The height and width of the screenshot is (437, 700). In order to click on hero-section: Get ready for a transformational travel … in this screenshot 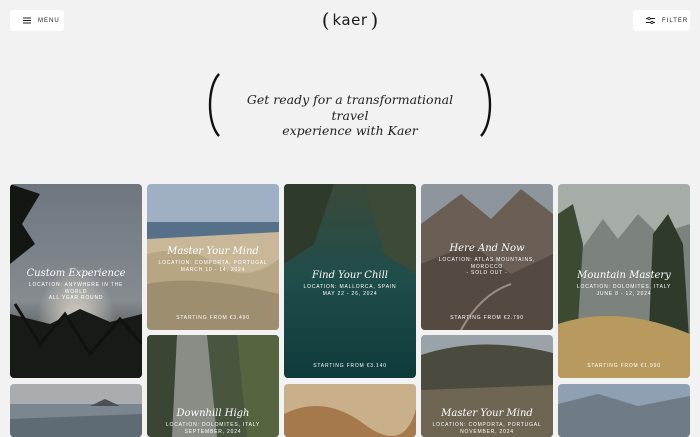, I will do `click(350, 107)`.